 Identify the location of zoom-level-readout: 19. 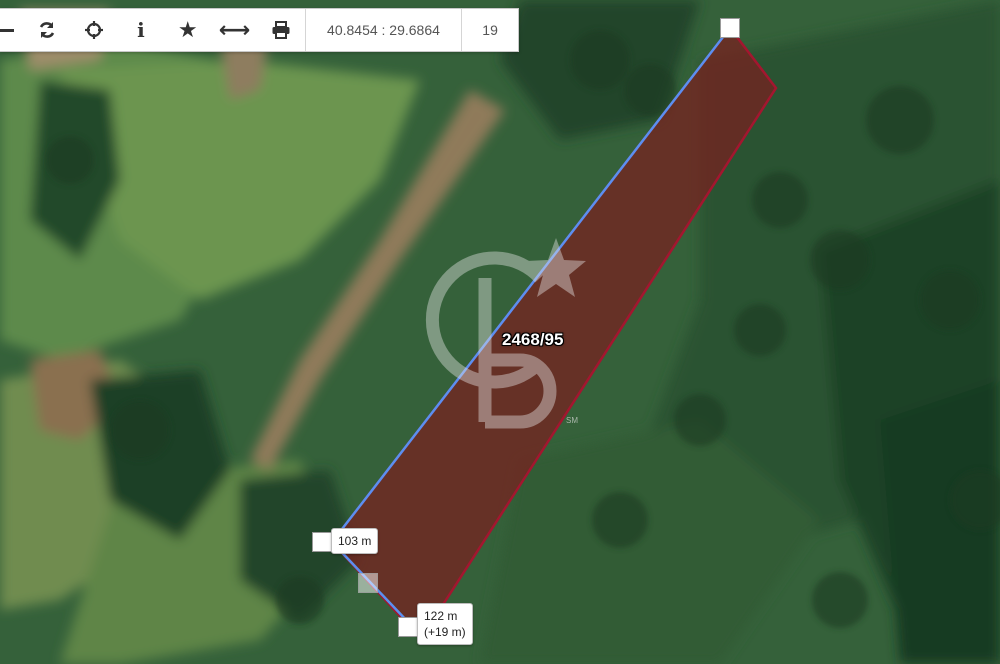
(490, 30).